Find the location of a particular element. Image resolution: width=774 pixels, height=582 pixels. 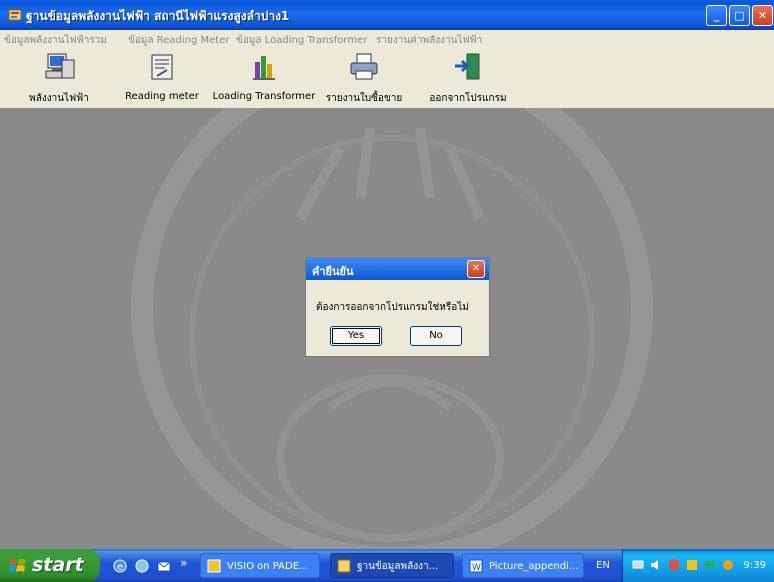

menu-item-loading-transformer: ข้อมูล Loading Transformer is located at coordinates (301, 40).